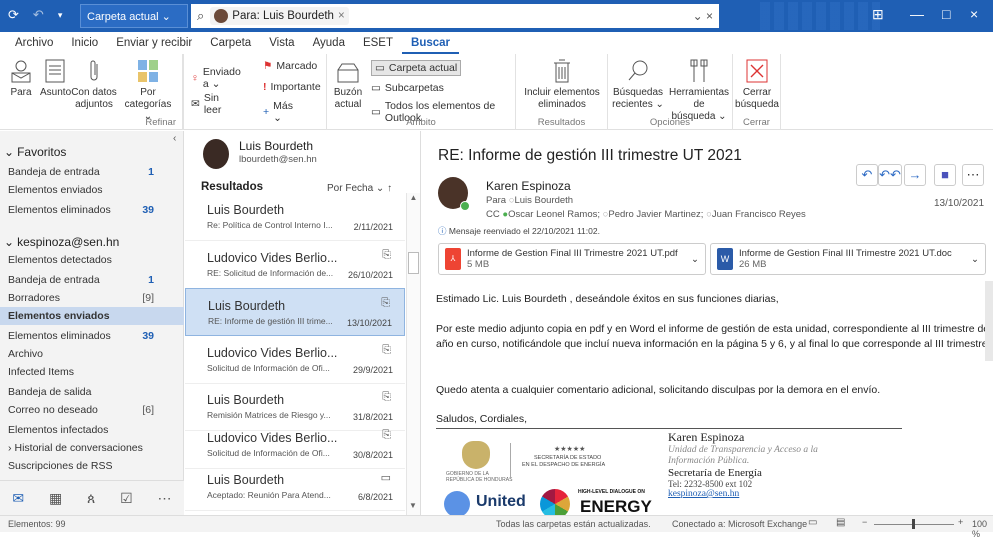 The height and width of the screenshot is (539, 993). Describe the element at coordinates (92, 152) in the screenshot. I see `favoritos-header: ⌄ Favoritos` at that location.